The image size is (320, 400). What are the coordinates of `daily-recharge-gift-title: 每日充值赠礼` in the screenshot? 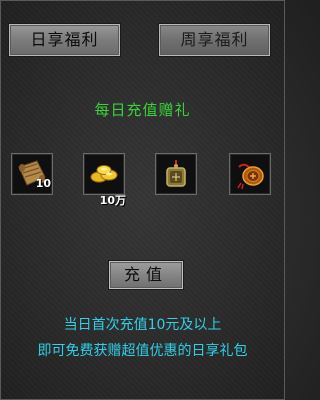 It's located at (142, 110).